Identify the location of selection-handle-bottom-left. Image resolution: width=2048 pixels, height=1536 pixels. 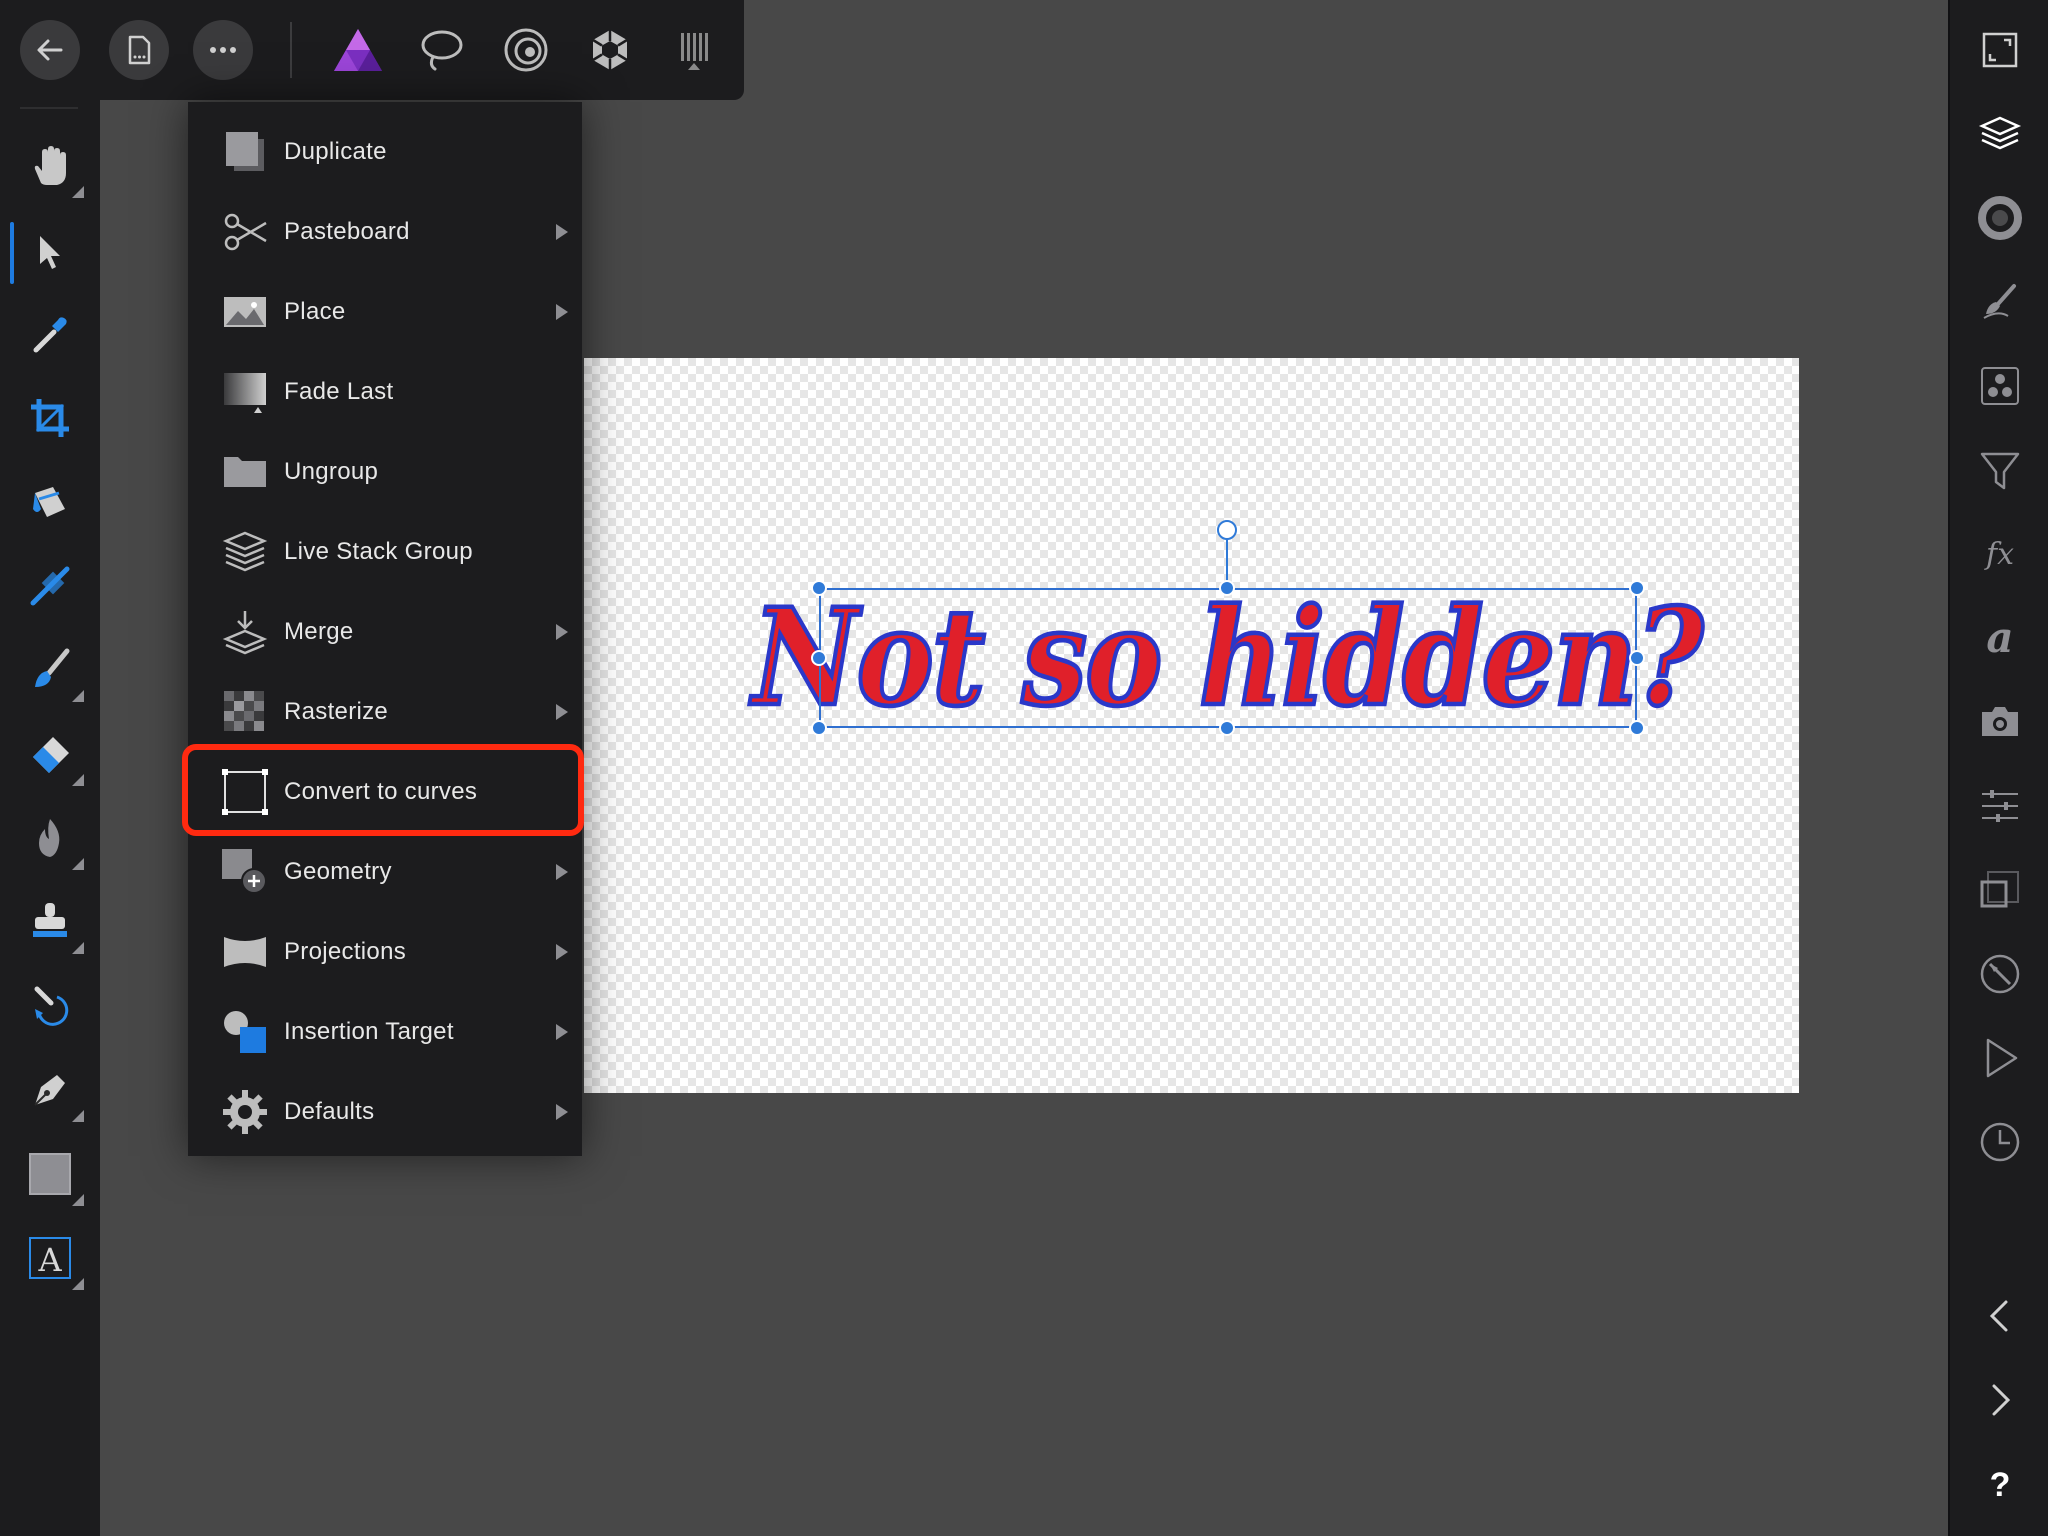
(819, 728).